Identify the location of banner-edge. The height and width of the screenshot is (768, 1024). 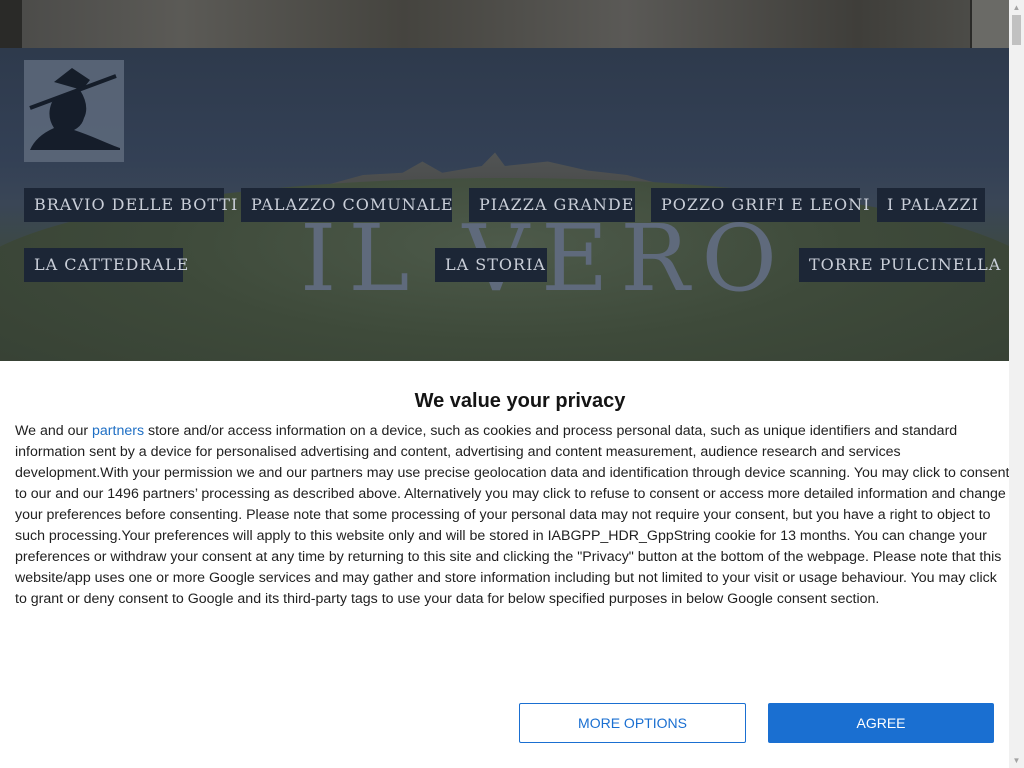
(990, 24).